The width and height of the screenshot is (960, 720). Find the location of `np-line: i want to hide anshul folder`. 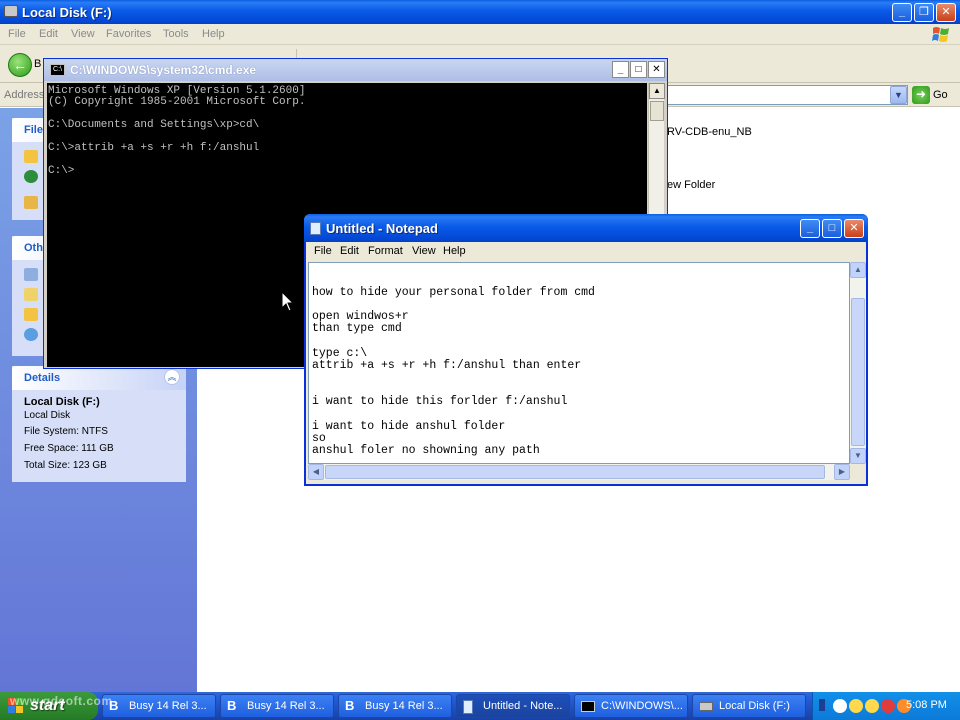

np-line: i want to hide anshul folder is located at coordinates (409, 426).